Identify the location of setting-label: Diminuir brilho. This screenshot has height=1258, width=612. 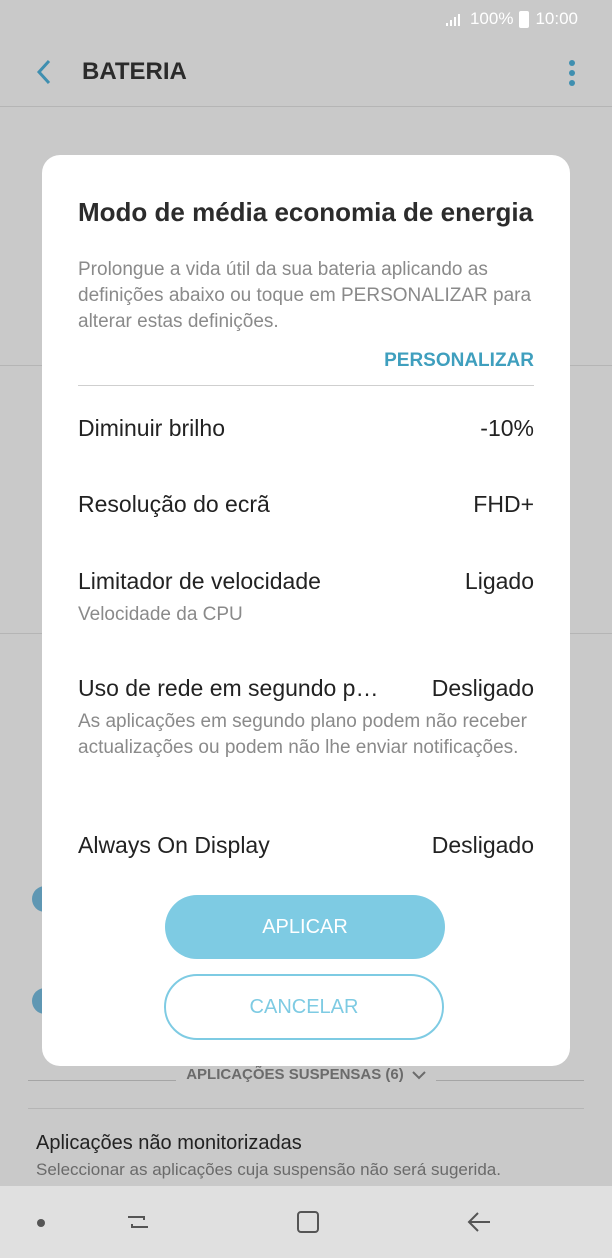
(151, 428).